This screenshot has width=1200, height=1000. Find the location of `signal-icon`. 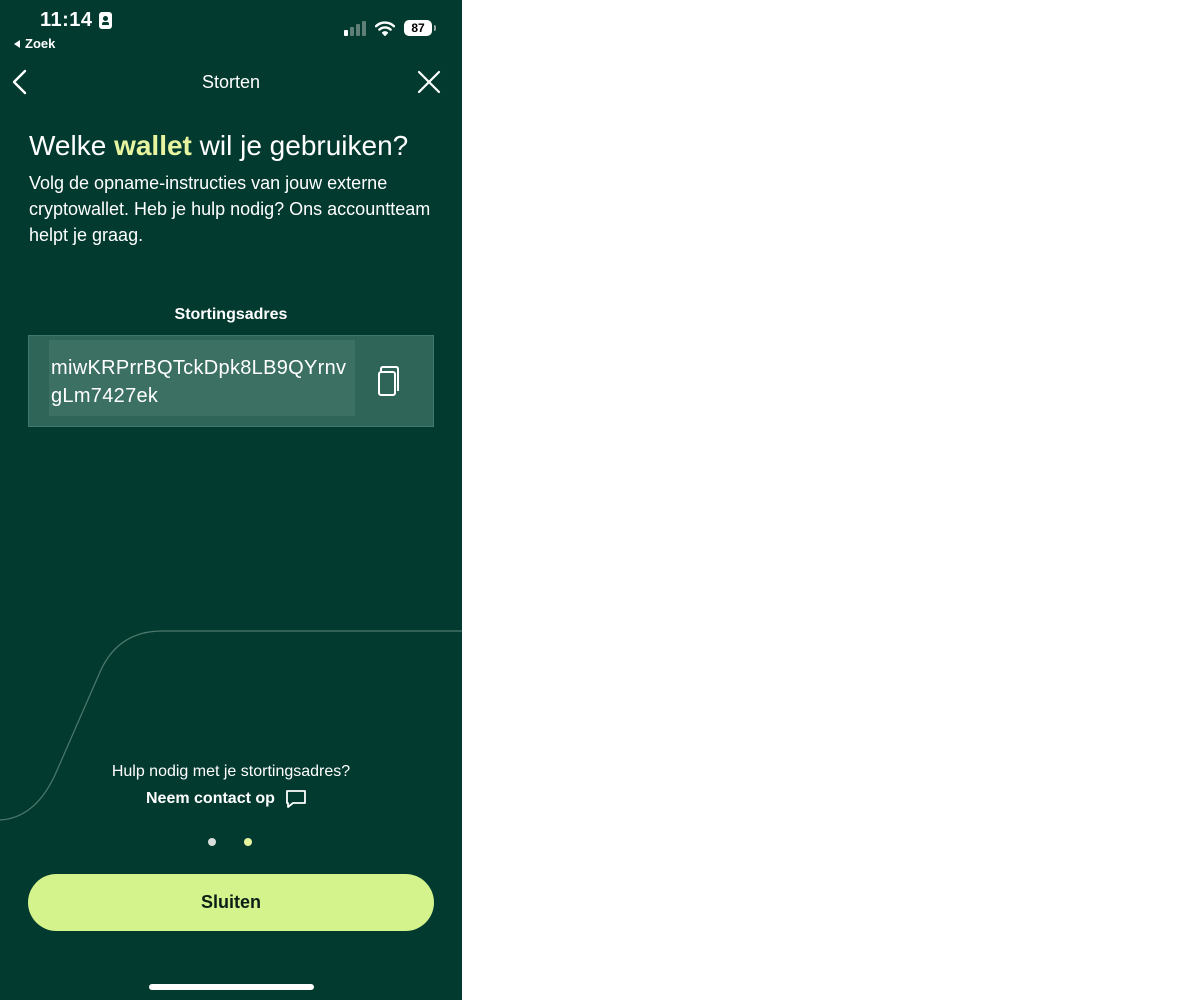

signal-icon is located at coordinates (355, 28).